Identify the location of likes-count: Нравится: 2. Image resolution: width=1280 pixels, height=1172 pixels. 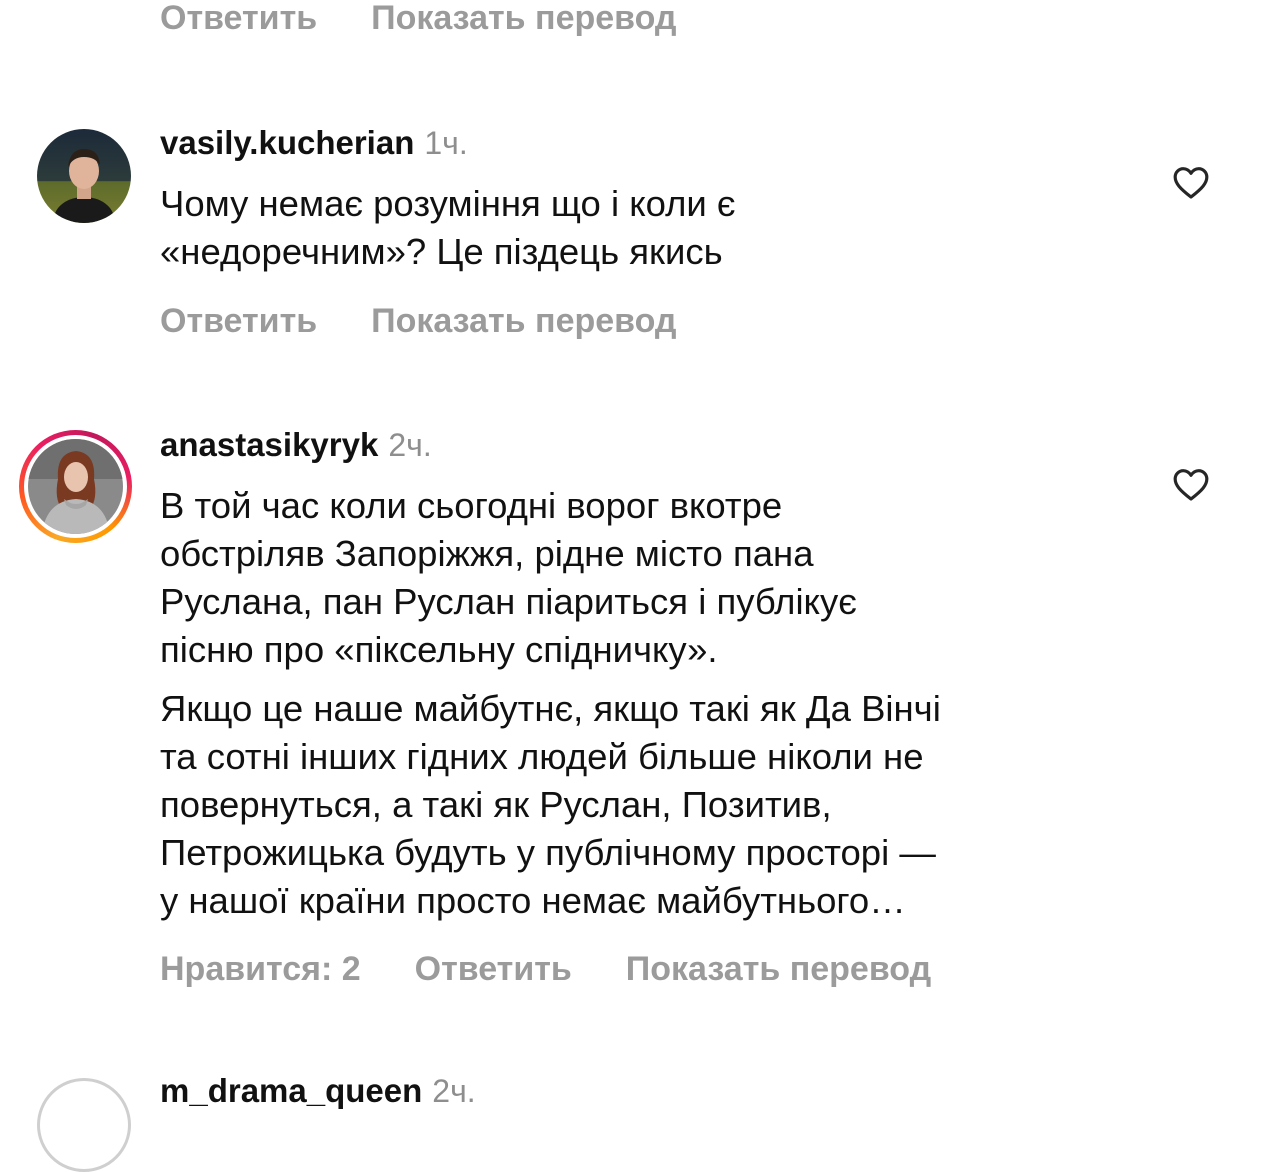
(260, 969).